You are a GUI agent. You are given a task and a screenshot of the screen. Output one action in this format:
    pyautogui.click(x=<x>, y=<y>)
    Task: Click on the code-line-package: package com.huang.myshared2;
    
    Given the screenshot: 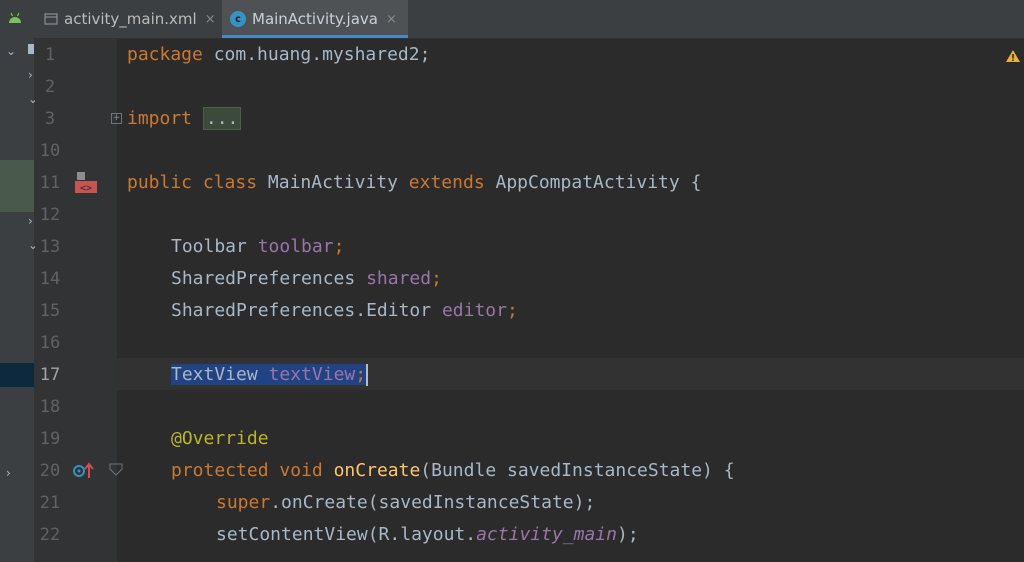 What is the action you would take?
    pyautogui.click(x=278, y=55)
    